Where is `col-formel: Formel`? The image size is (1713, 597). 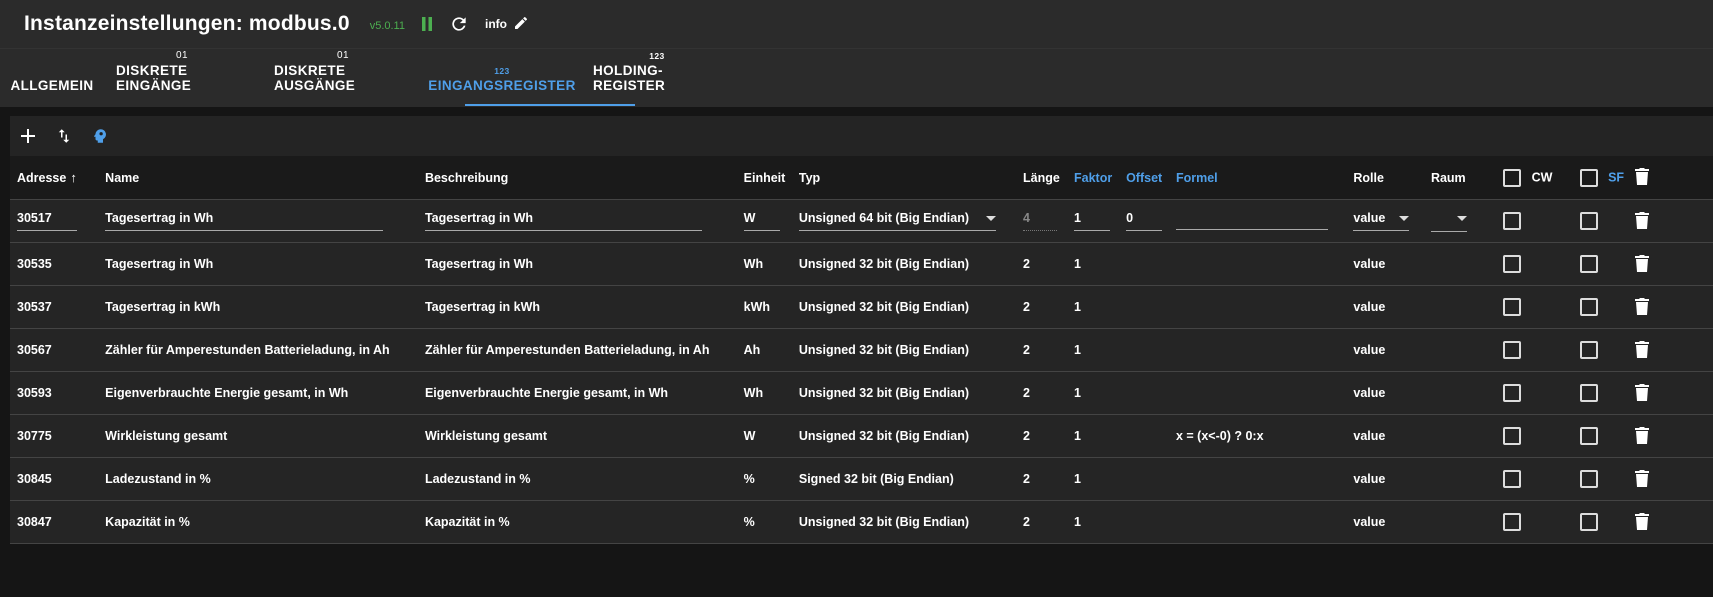 col-formel: Formel is located at coordinates (1257, 178).